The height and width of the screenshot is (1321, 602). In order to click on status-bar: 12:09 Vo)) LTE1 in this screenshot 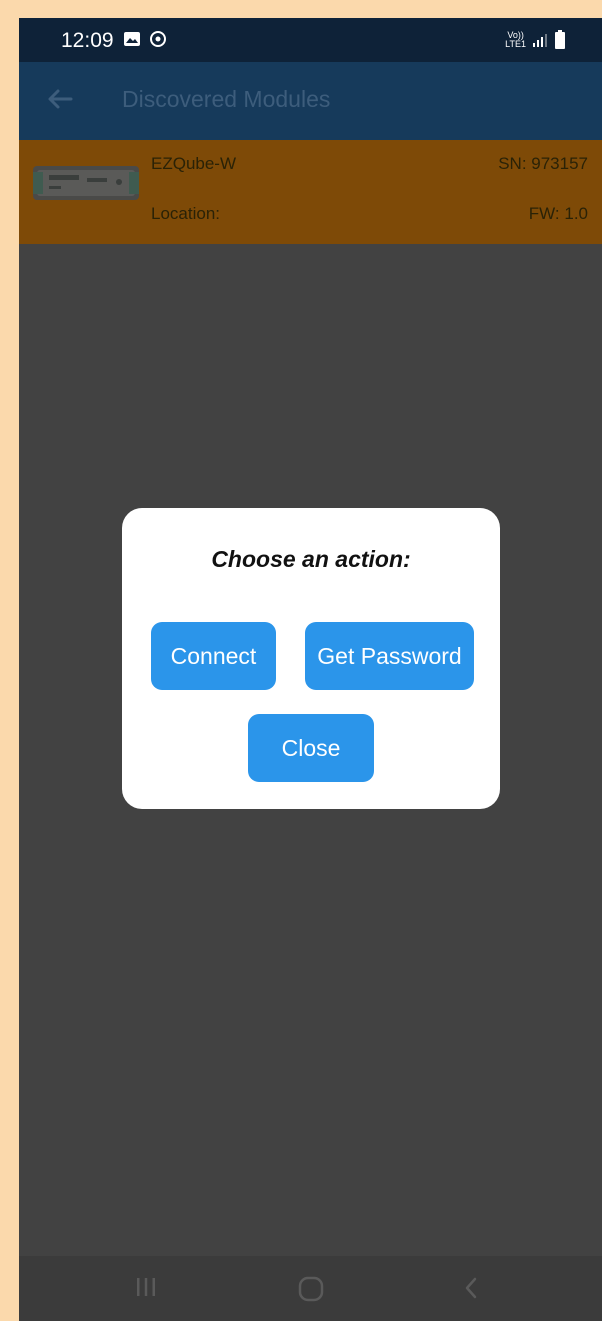, I will do `click(310, 40)`.